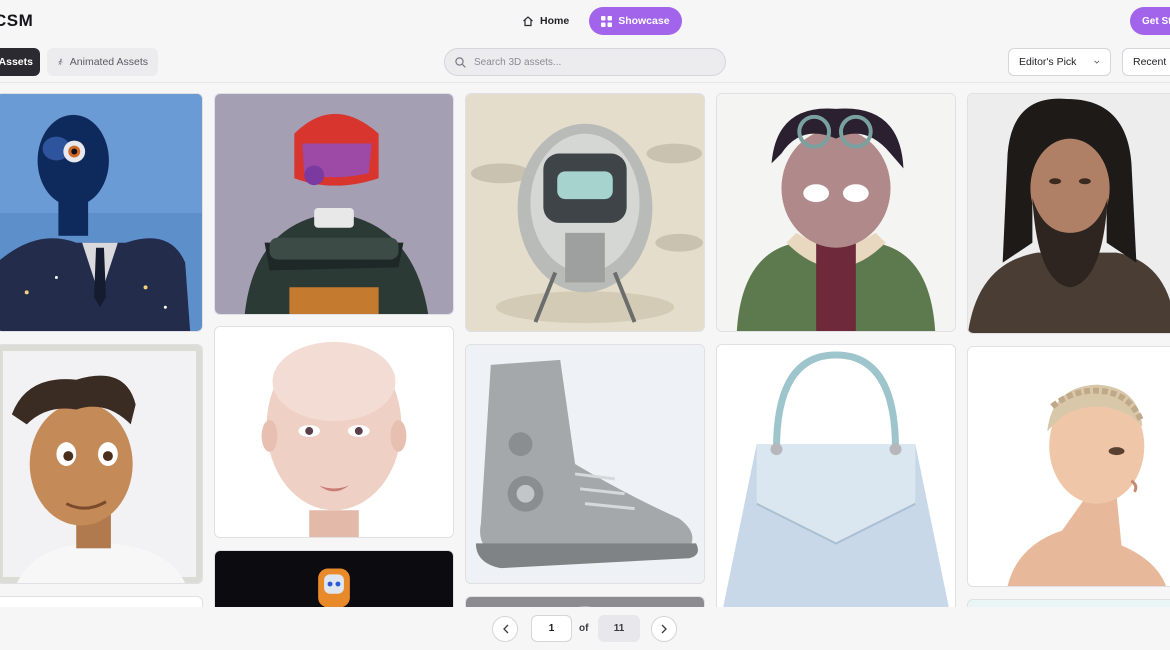  Describe the element at coordinates (644, 21) in the screenshot. I see `nav-showcase-label: Showcase` at that location.